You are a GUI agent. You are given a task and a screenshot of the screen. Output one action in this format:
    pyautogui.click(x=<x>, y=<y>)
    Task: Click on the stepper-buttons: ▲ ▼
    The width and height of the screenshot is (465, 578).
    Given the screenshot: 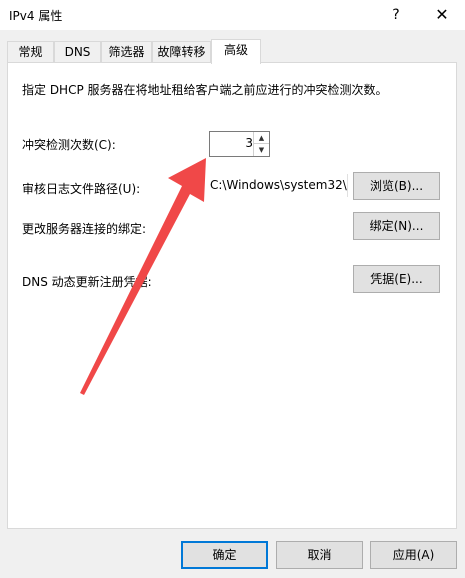 What is the action you would take?
    pyautogui.click(x=261, y=144)
    